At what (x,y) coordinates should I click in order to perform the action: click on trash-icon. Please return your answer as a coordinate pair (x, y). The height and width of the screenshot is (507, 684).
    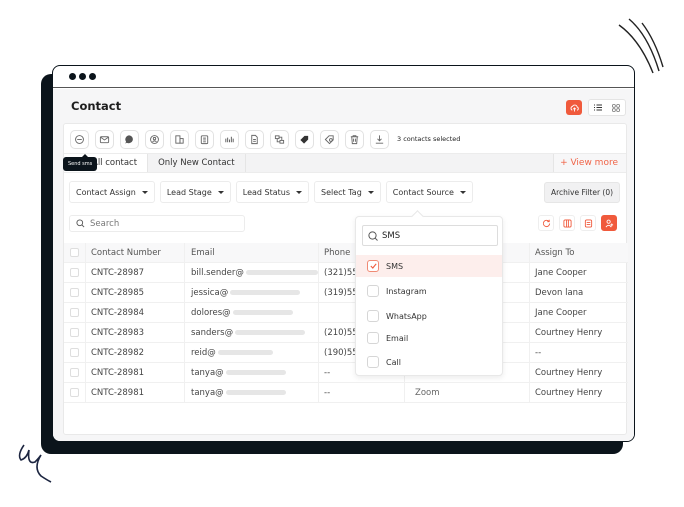
    Looking at the image, I should click on (354, 139).